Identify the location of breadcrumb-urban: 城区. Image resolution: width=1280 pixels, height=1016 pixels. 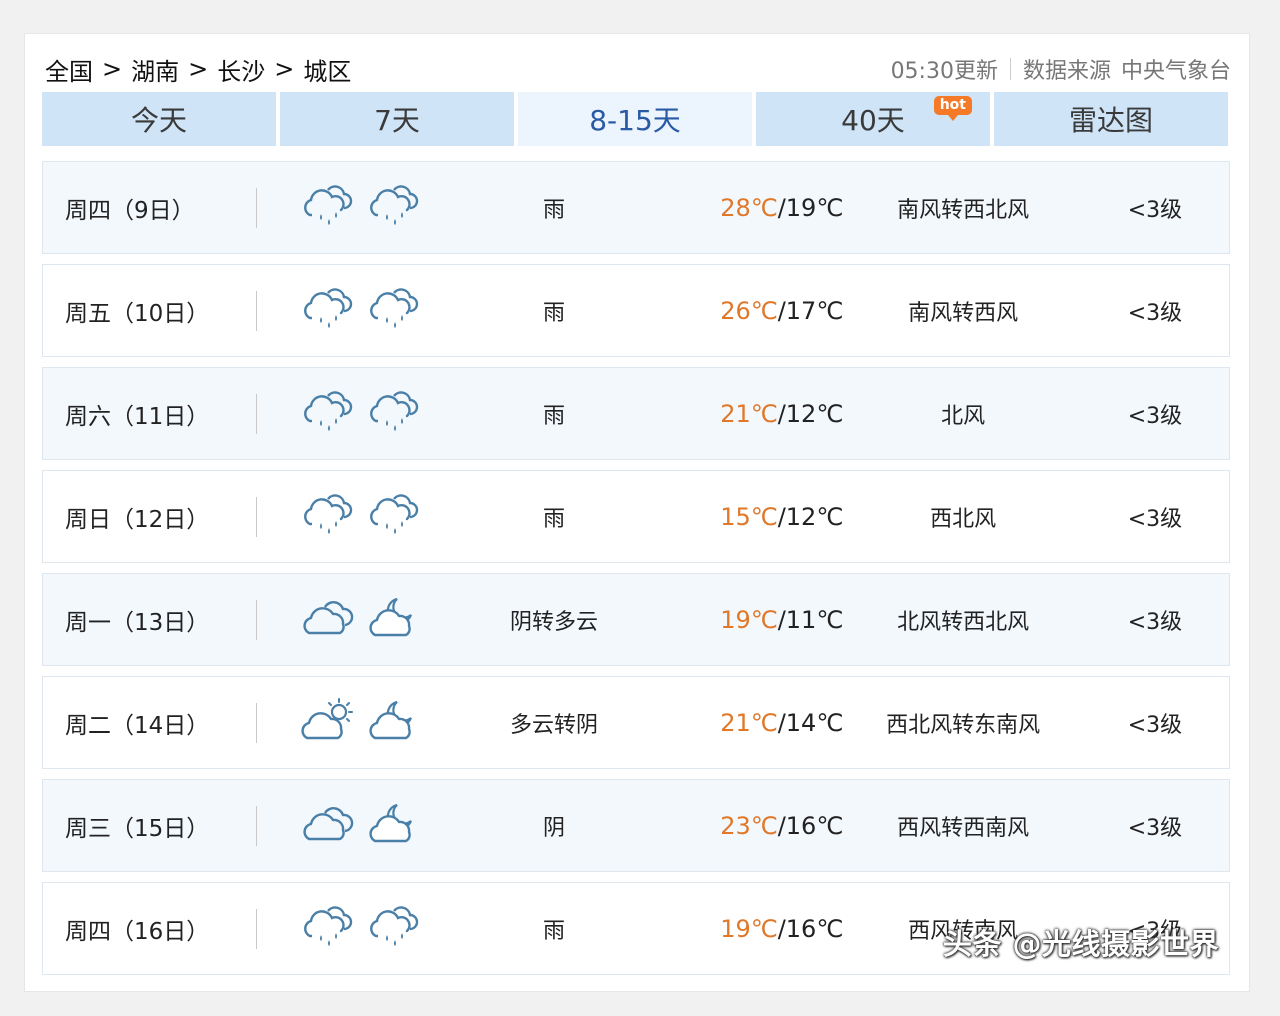
(327, 71).